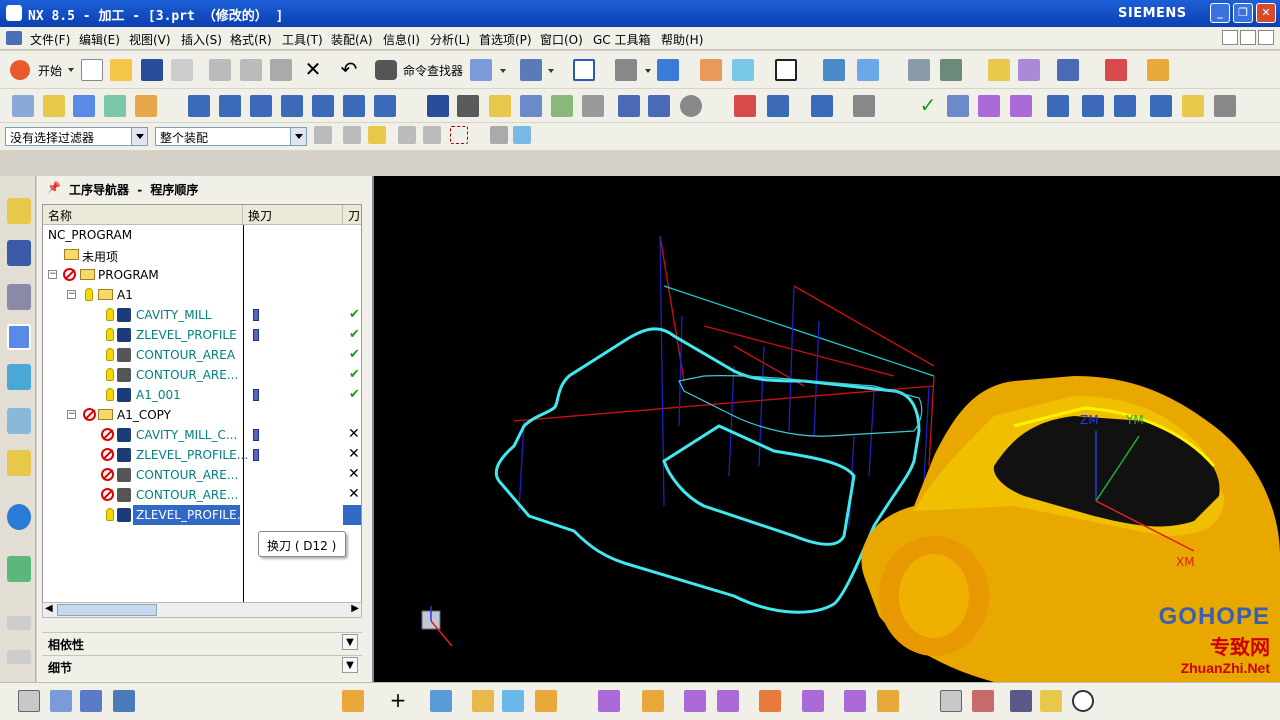 This screenshot has width=1280, height=720. I want to click on gouge-check-icon, so click(958, 106).